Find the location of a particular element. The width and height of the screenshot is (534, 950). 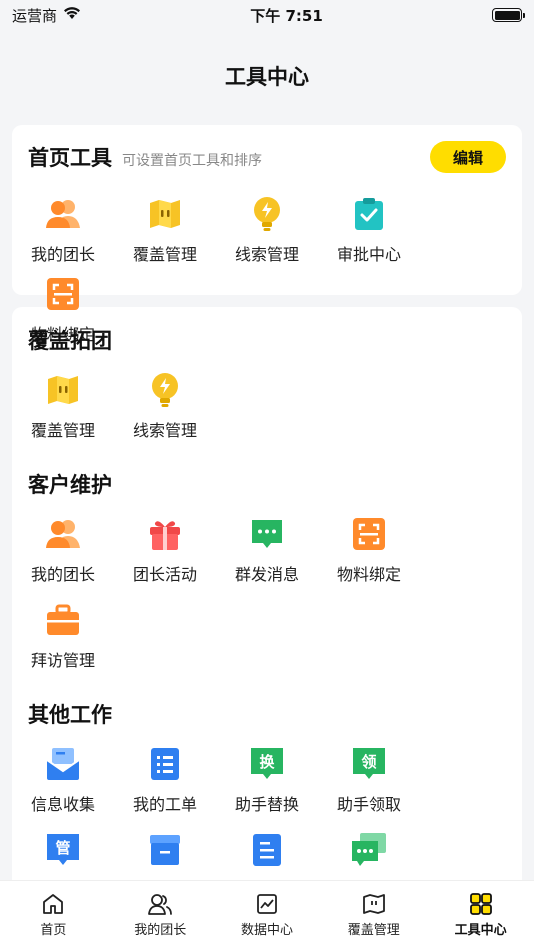

home-tools-subtitle: 可设置首页工具和排序 is located at coordinates (192, 161).